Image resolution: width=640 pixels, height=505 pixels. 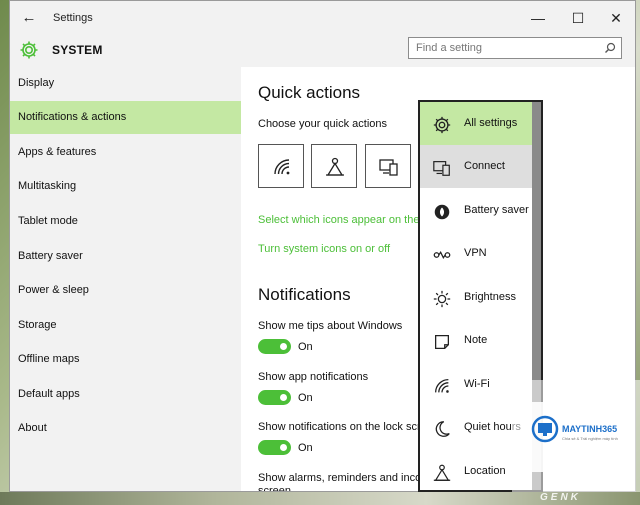 What do you see at coordinates (610, 48) in the screenshot?
I see `search-icon` at bounding box center [610, 48].